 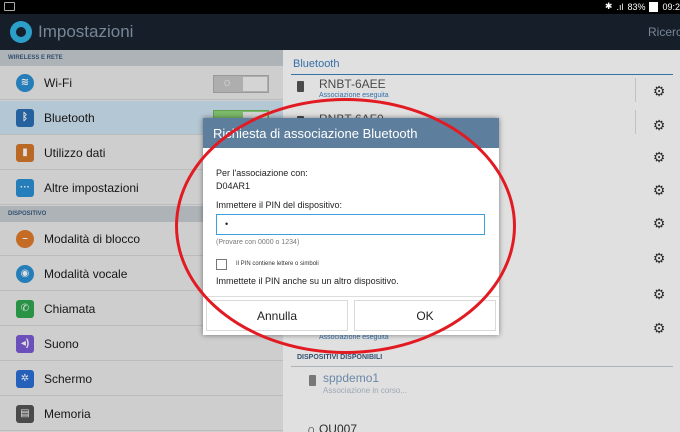 I want to click on status-icons: ✱ .ıl 83% 09:2, so click(x=642, y=6).